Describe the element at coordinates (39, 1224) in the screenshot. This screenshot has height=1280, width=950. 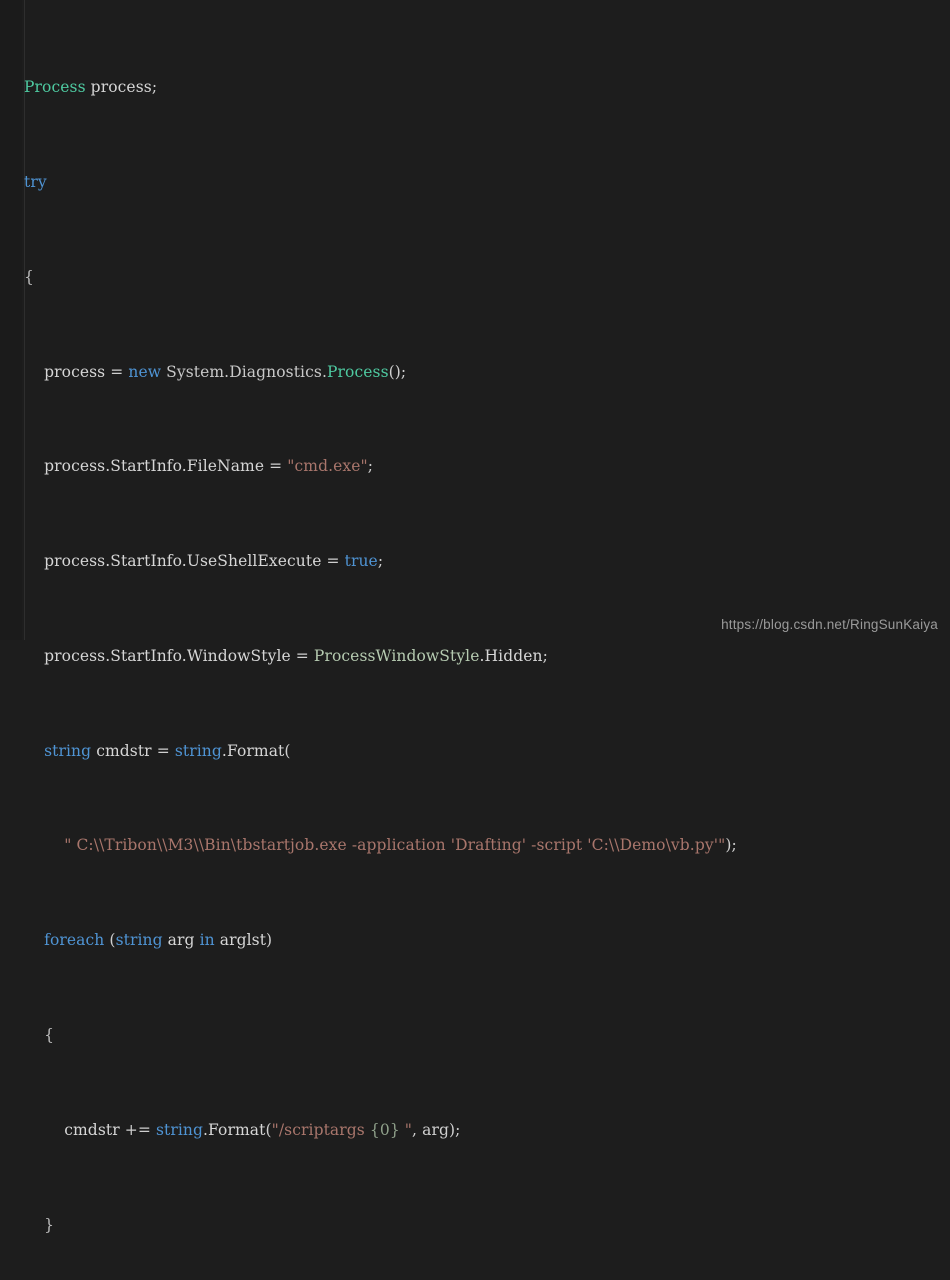
I see `token-brace-close: }` at that location.